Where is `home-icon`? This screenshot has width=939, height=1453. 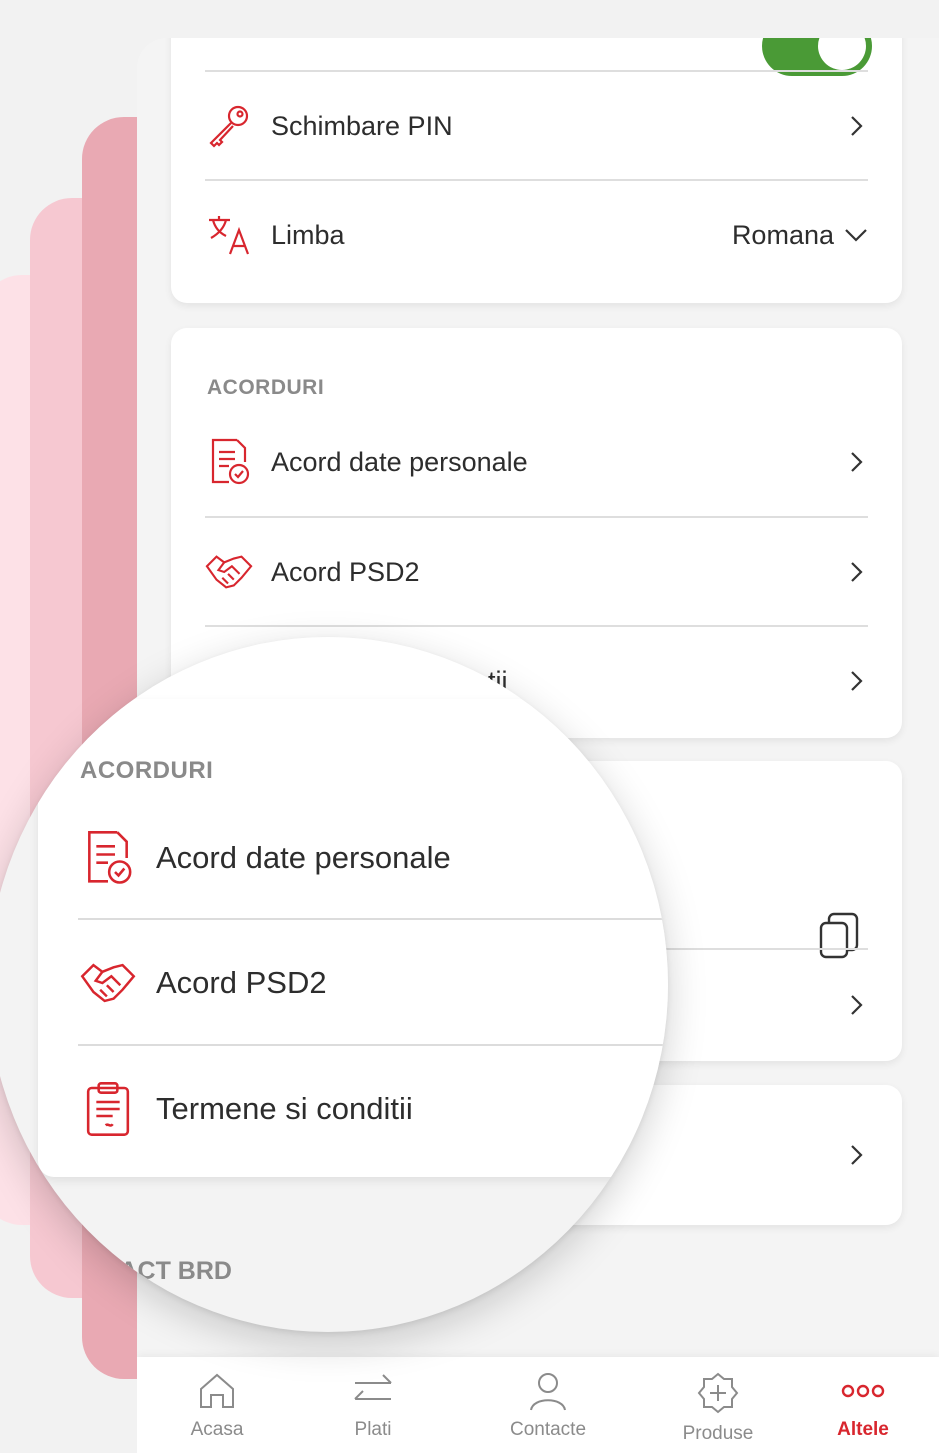
home-icon is located at coordinates (217, 1390).